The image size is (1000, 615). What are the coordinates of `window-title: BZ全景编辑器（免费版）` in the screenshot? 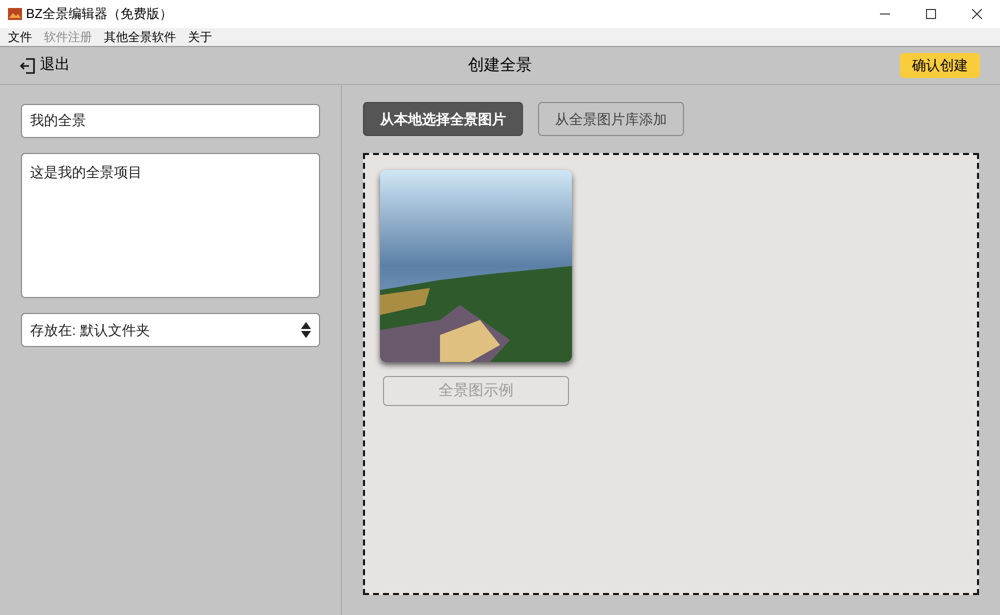 It's located at (99, 14).